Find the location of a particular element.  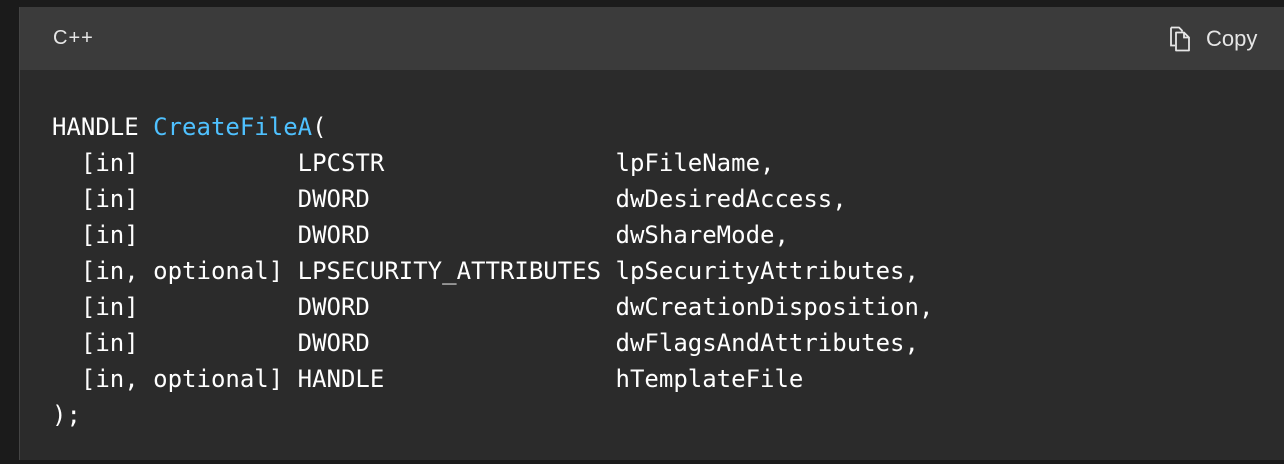

code-block-header: C++ Copy is located at coordinates (652, 38).